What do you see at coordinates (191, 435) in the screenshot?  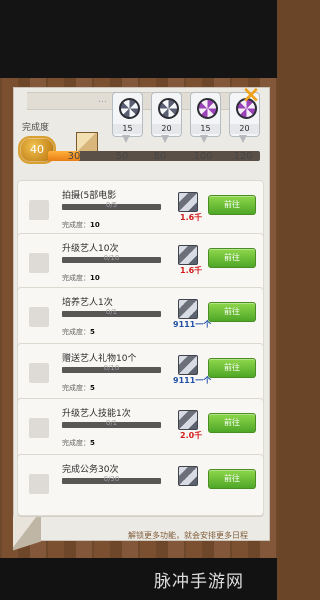 I see `reward-amount: 2.0千` at bounding box center [191, 435].